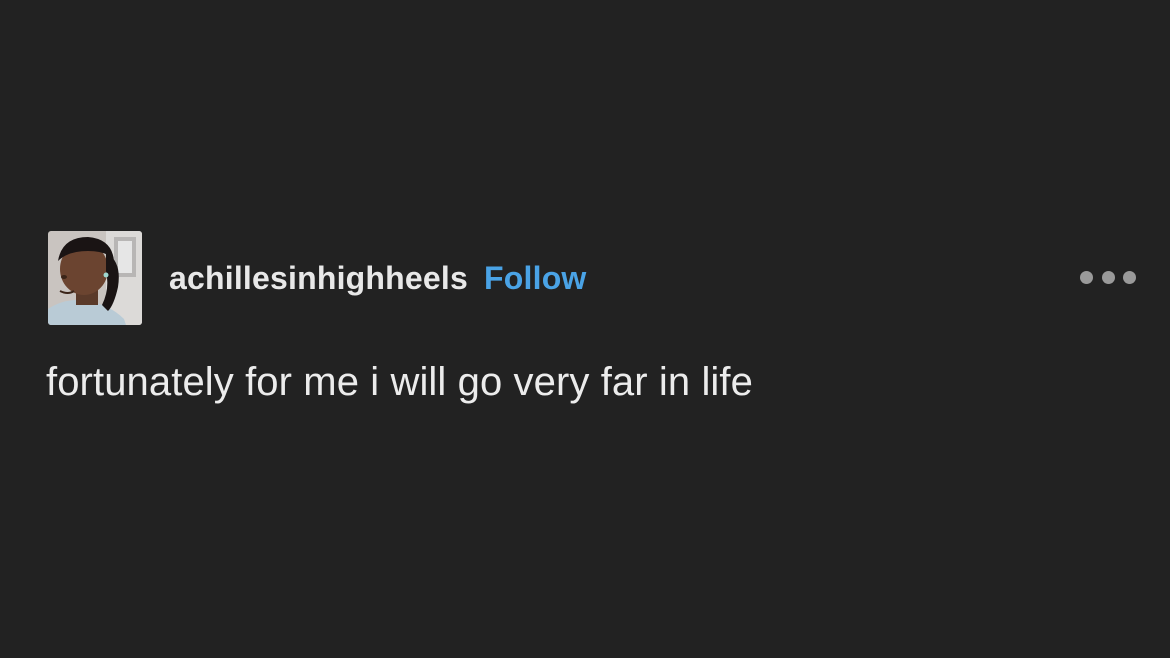  I want to click on avatar, so click(95, 278).